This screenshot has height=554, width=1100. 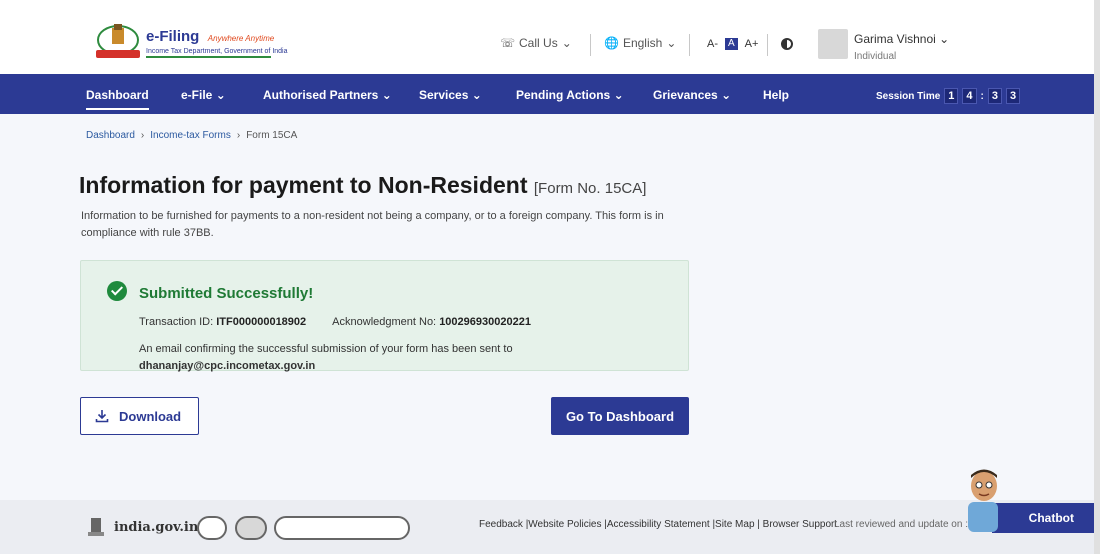 I want to click on page-scrollbar, so click(x=1097, y=277).